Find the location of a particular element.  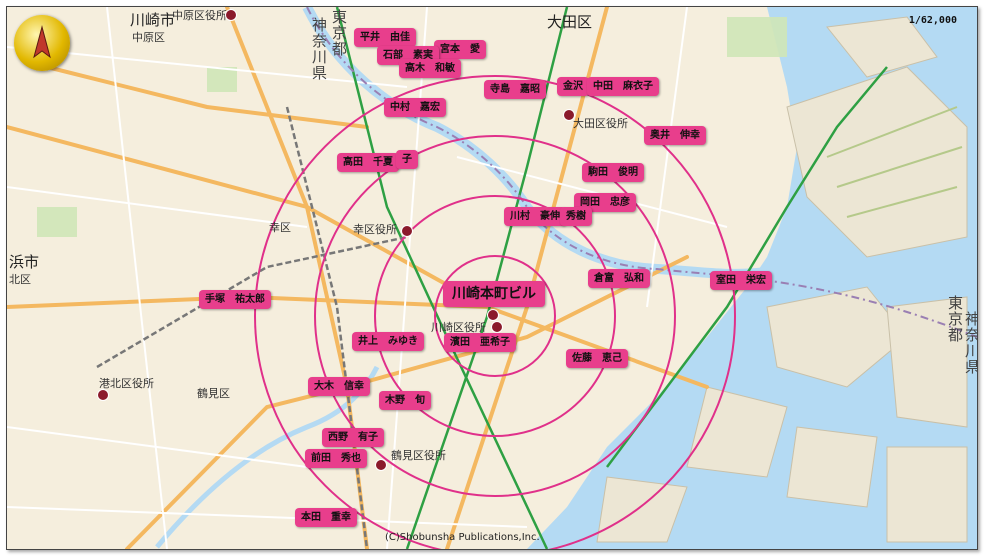

place-label: 鶴見区役所 is located at coordinates (418, 455).